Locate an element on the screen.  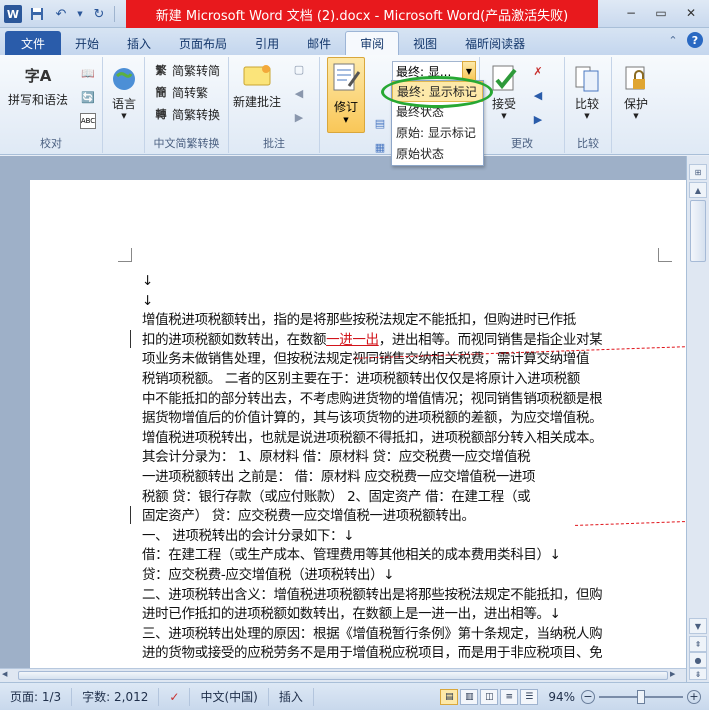
group-chinese-conversion: 繁 简繁转简 簡 简转繁 轉 简繁转换 中文简繁转换 is located at coordinates (187, 105).